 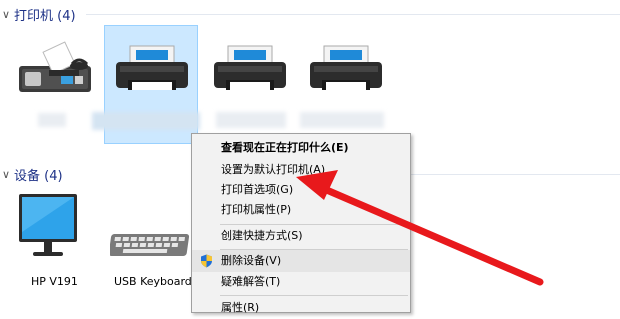 I want to click on menu-item-remove-device-label: 删除设备(V), so click(x=251, y=260).